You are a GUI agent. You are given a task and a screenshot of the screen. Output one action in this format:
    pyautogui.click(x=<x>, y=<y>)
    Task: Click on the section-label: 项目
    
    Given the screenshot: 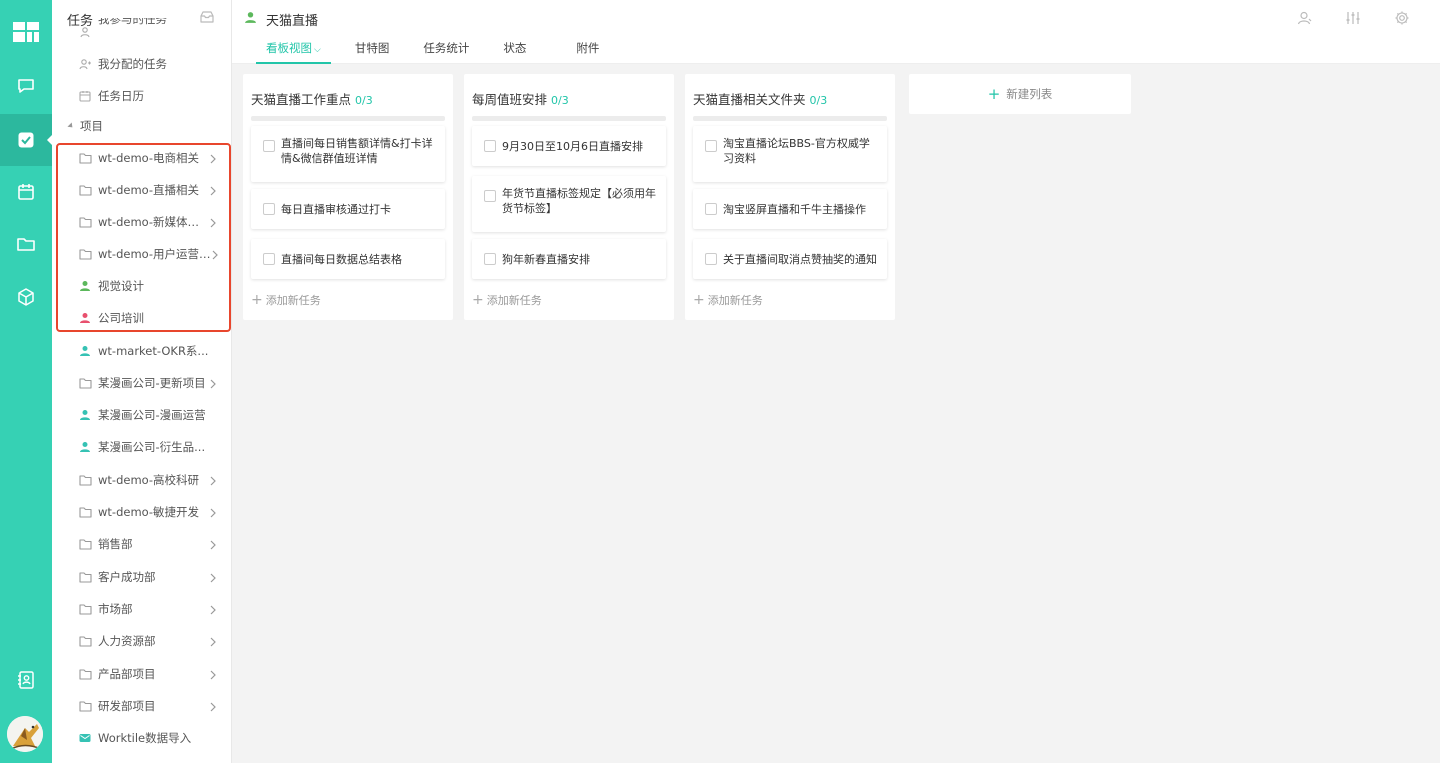 What is the action you would take?
    pyautogui.click(x=91, y=126)
    